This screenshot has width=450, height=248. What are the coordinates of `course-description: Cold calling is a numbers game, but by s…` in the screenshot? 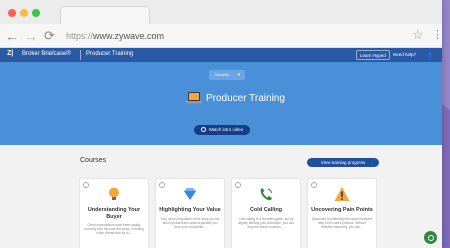 It's located at (266, 223).